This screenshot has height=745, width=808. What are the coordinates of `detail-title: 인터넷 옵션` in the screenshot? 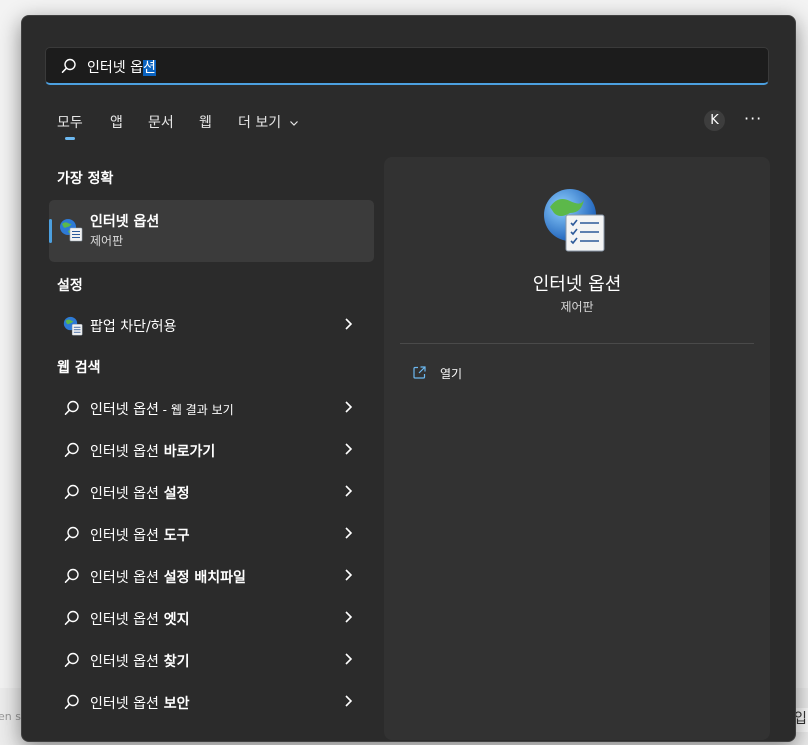 It's located at (577, 284).